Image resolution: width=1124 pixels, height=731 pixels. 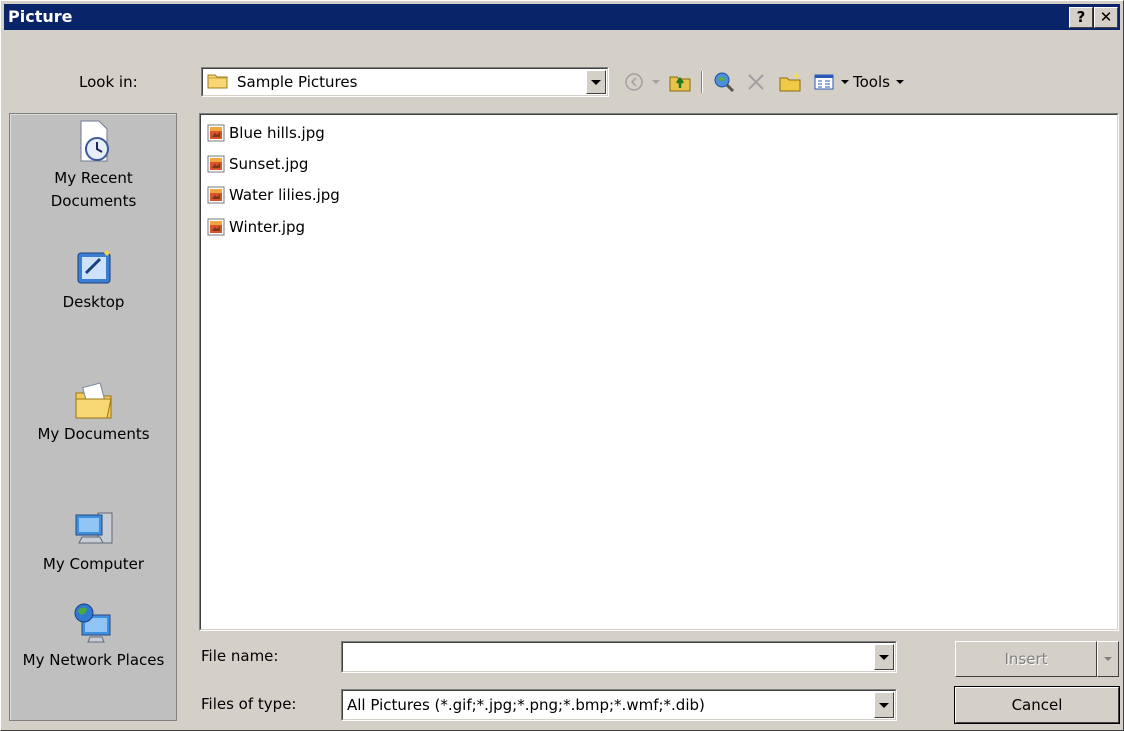 I want to click on tools-menu-button: Tools, so click(x=888, y=82).